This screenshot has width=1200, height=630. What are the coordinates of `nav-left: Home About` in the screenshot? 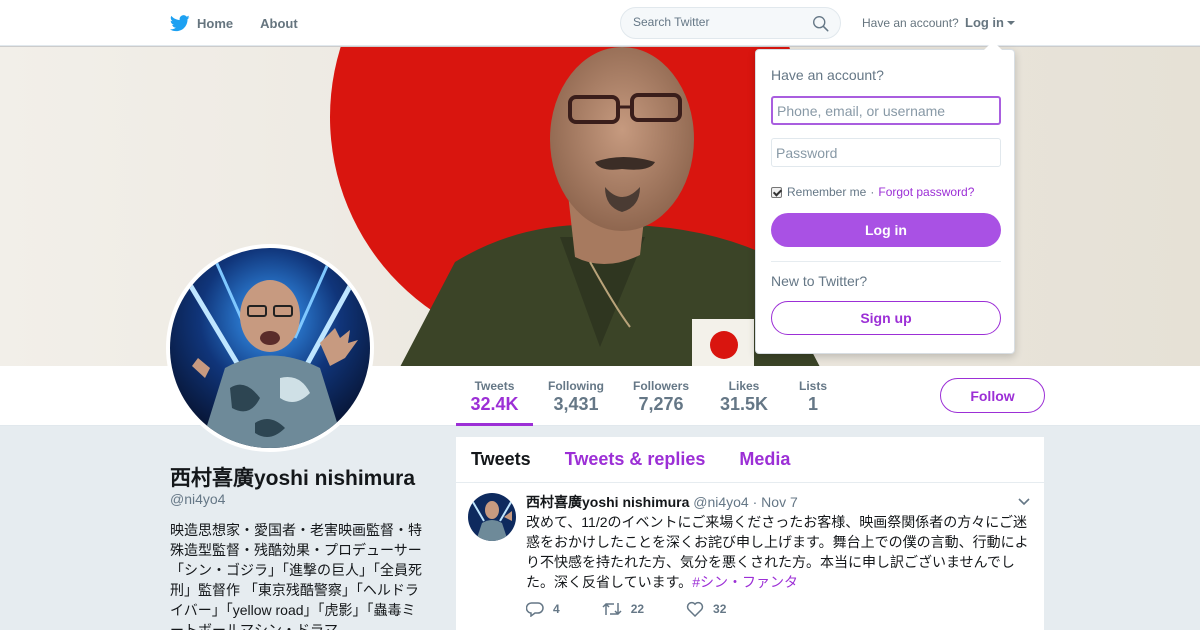 It's located at (247, 23).